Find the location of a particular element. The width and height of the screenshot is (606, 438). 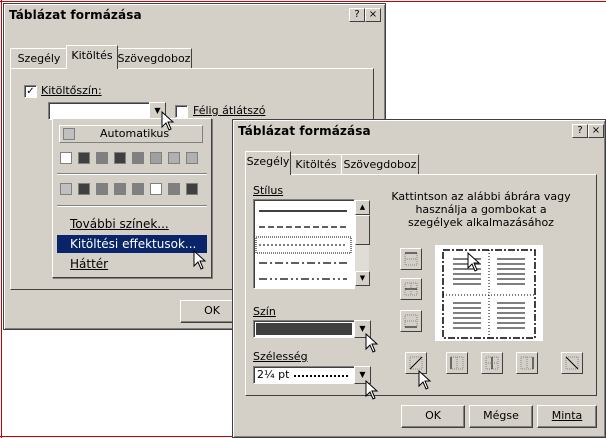

inside-vertical-border-icon is located at coordinates (492, 363).